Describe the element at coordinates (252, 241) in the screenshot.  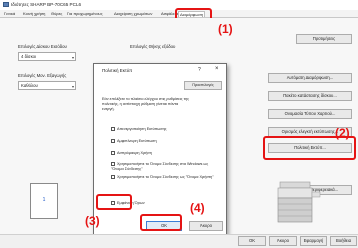
I see `ok-button: OK` at that location.